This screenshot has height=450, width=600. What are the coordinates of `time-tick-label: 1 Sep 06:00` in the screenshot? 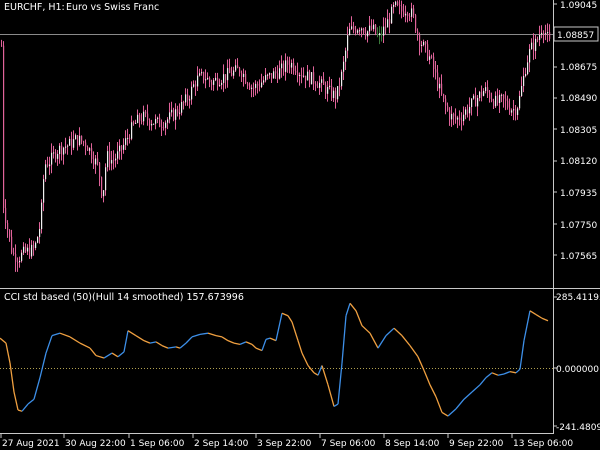 It's located at (157, 444).